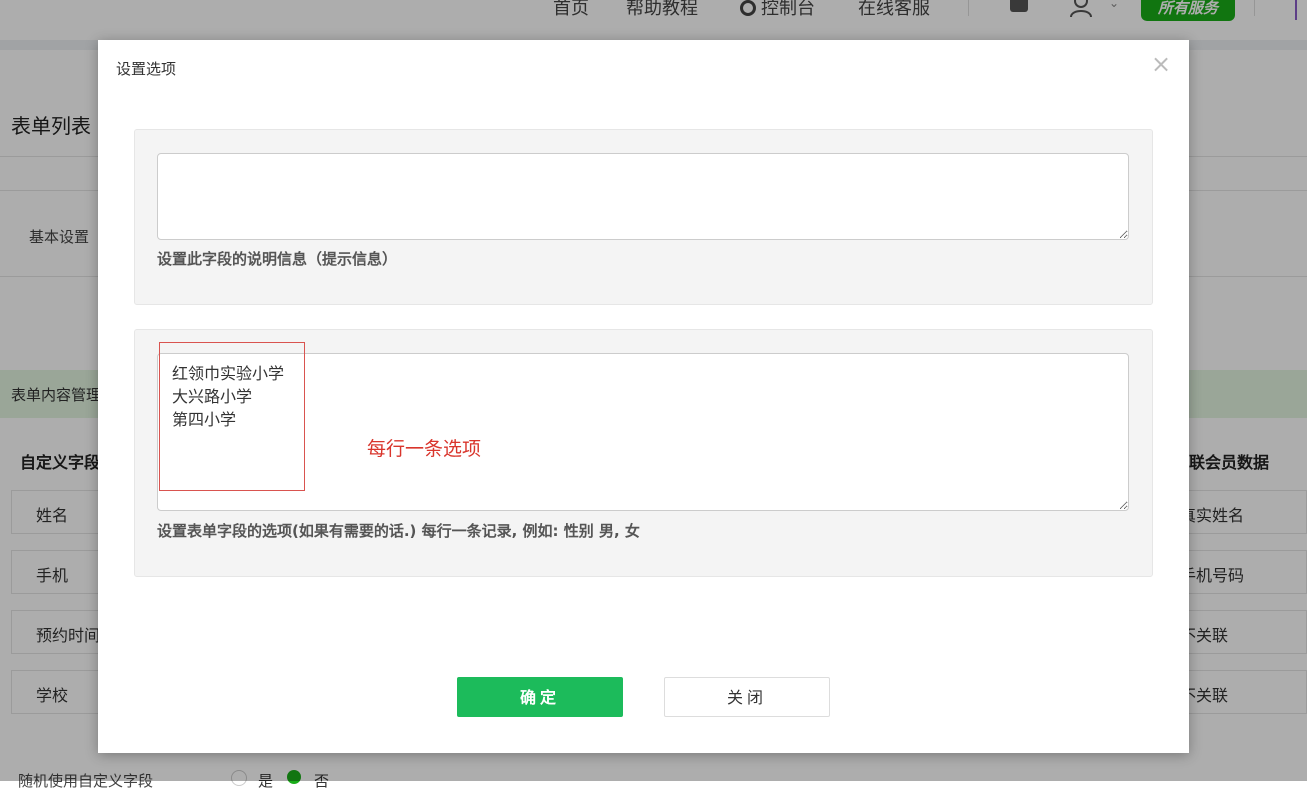 Image resolution: width=1307 pixels, height=791 pixels. I want to click on description-help-text: 设置此字段的说明信息（提示信息）, so click(277, 259).